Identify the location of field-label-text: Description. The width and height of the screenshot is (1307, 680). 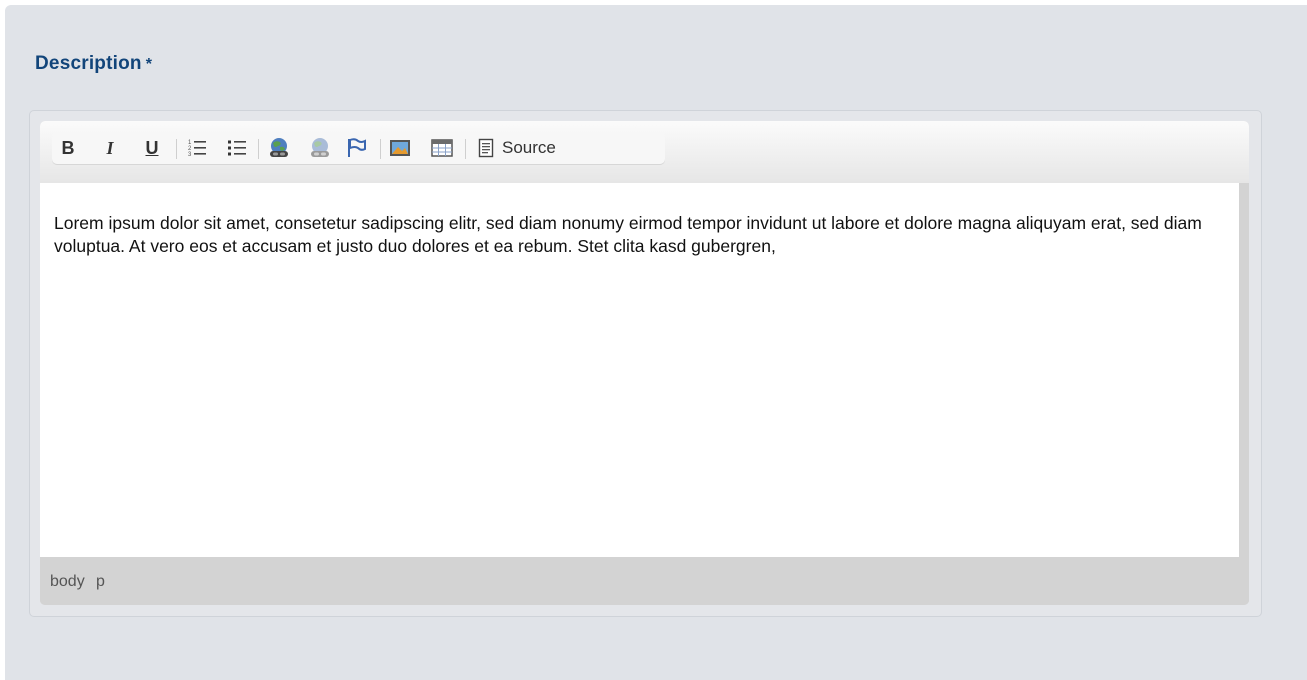
(88, 63).